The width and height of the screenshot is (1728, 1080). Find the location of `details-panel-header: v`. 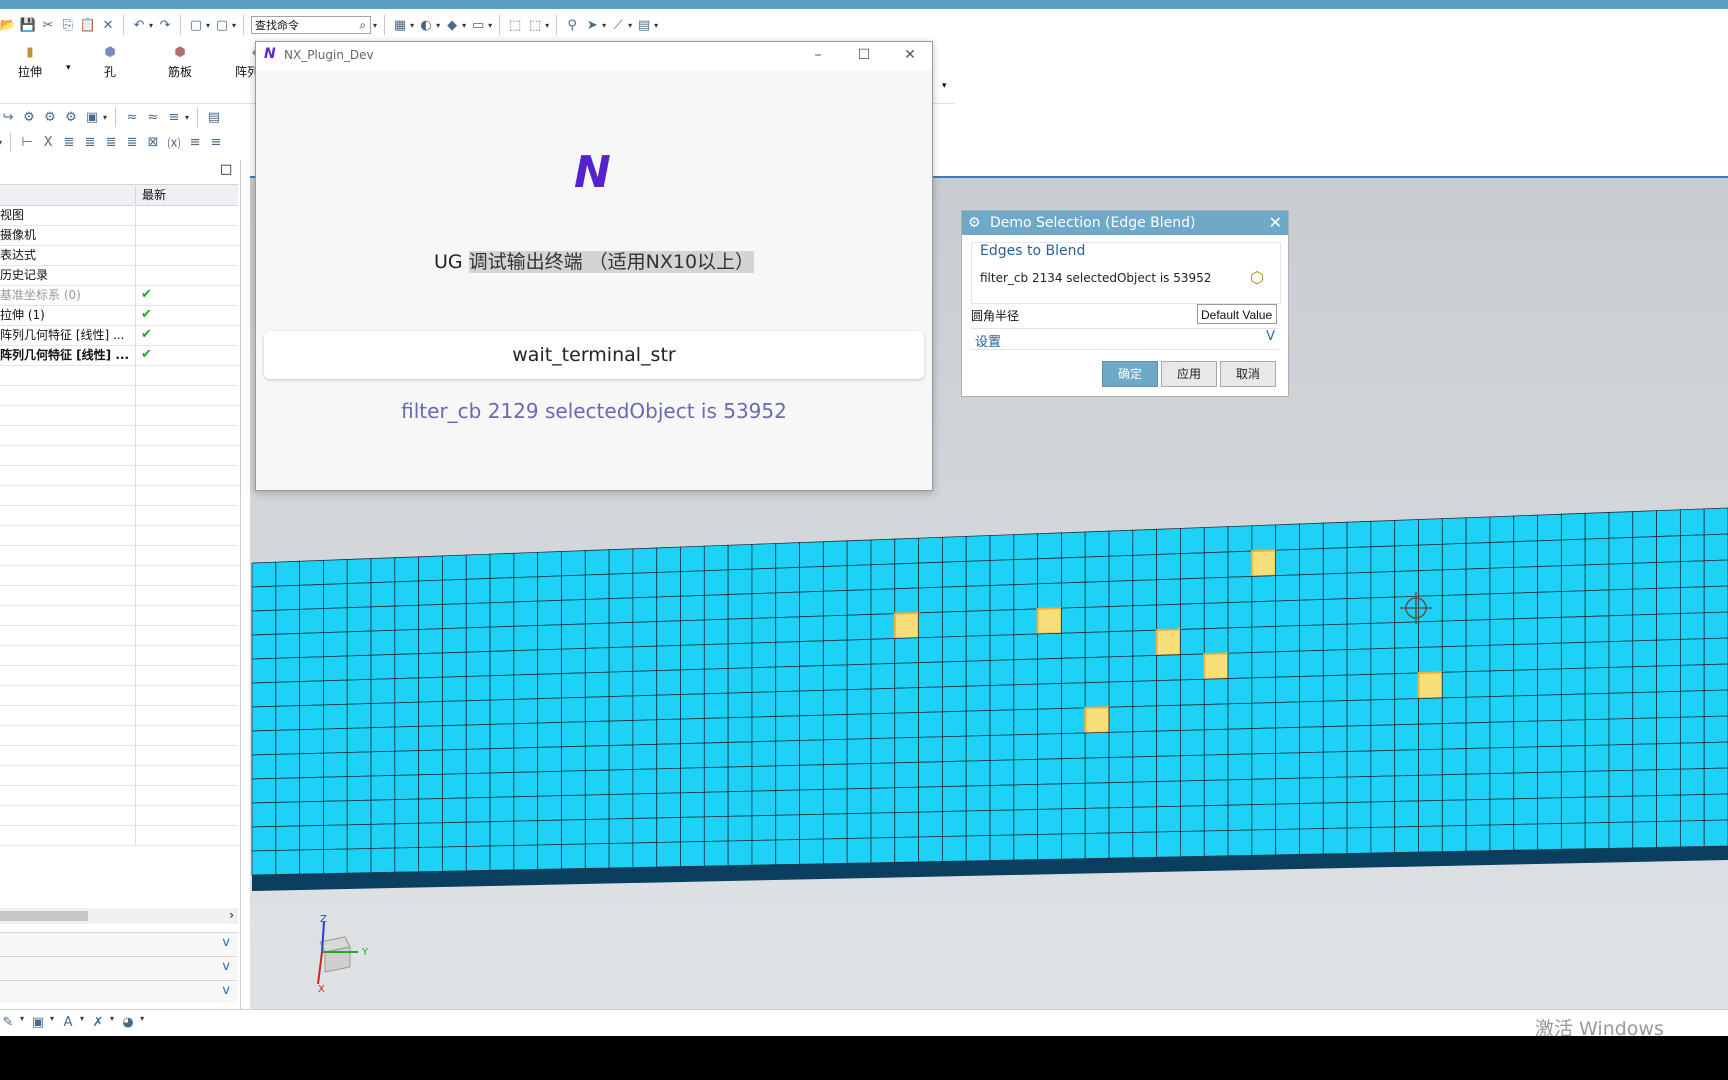

details-panel-header: v is located at coordinates (119, 967).